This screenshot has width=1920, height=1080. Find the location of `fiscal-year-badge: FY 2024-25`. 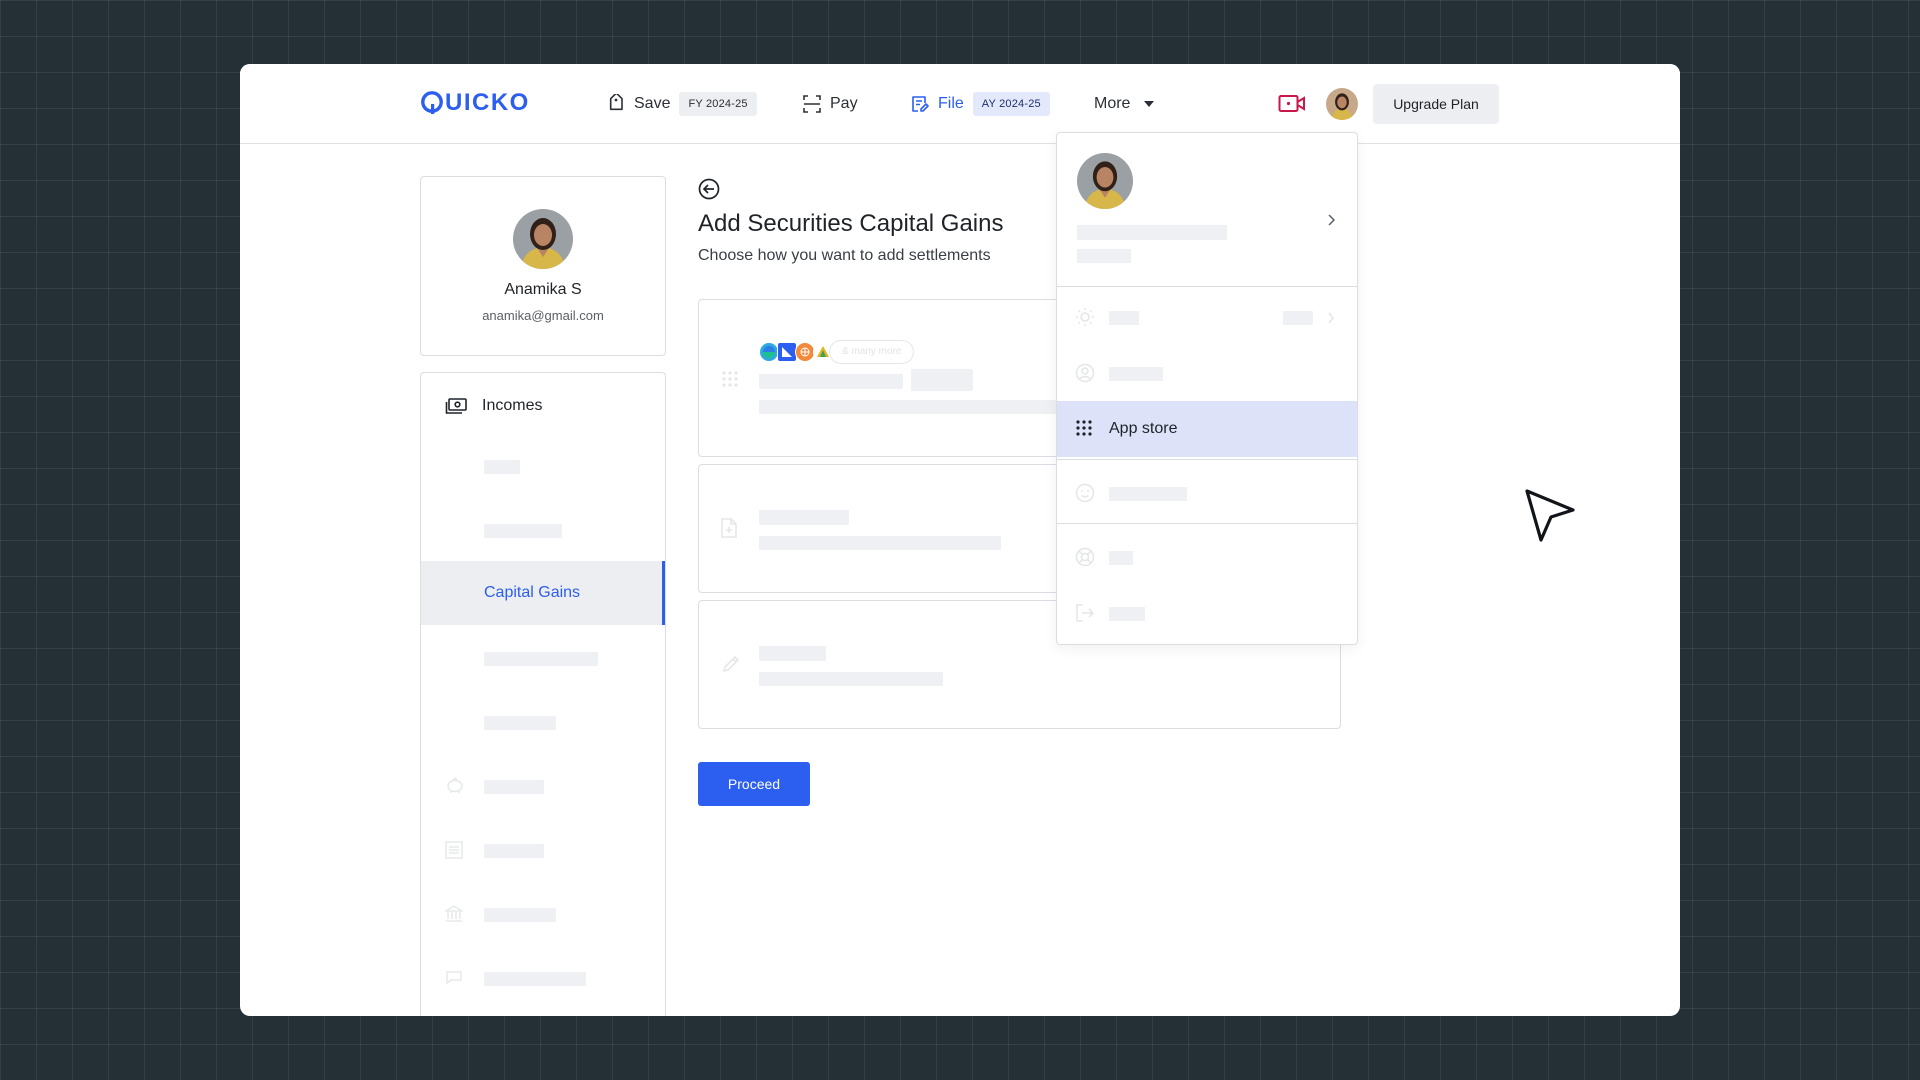

fiscal-year-badge: FY 2024-25 is located at coordinates (718, 104).